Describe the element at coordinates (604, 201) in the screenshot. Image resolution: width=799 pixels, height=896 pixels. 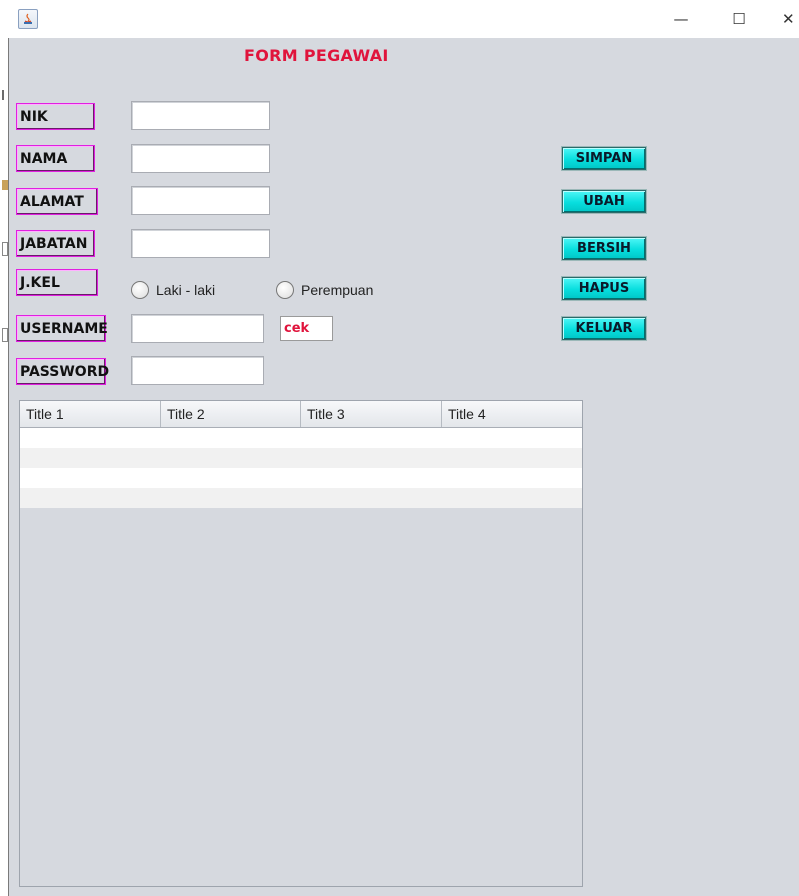
I see `ubah-button: UBAH` at that location.